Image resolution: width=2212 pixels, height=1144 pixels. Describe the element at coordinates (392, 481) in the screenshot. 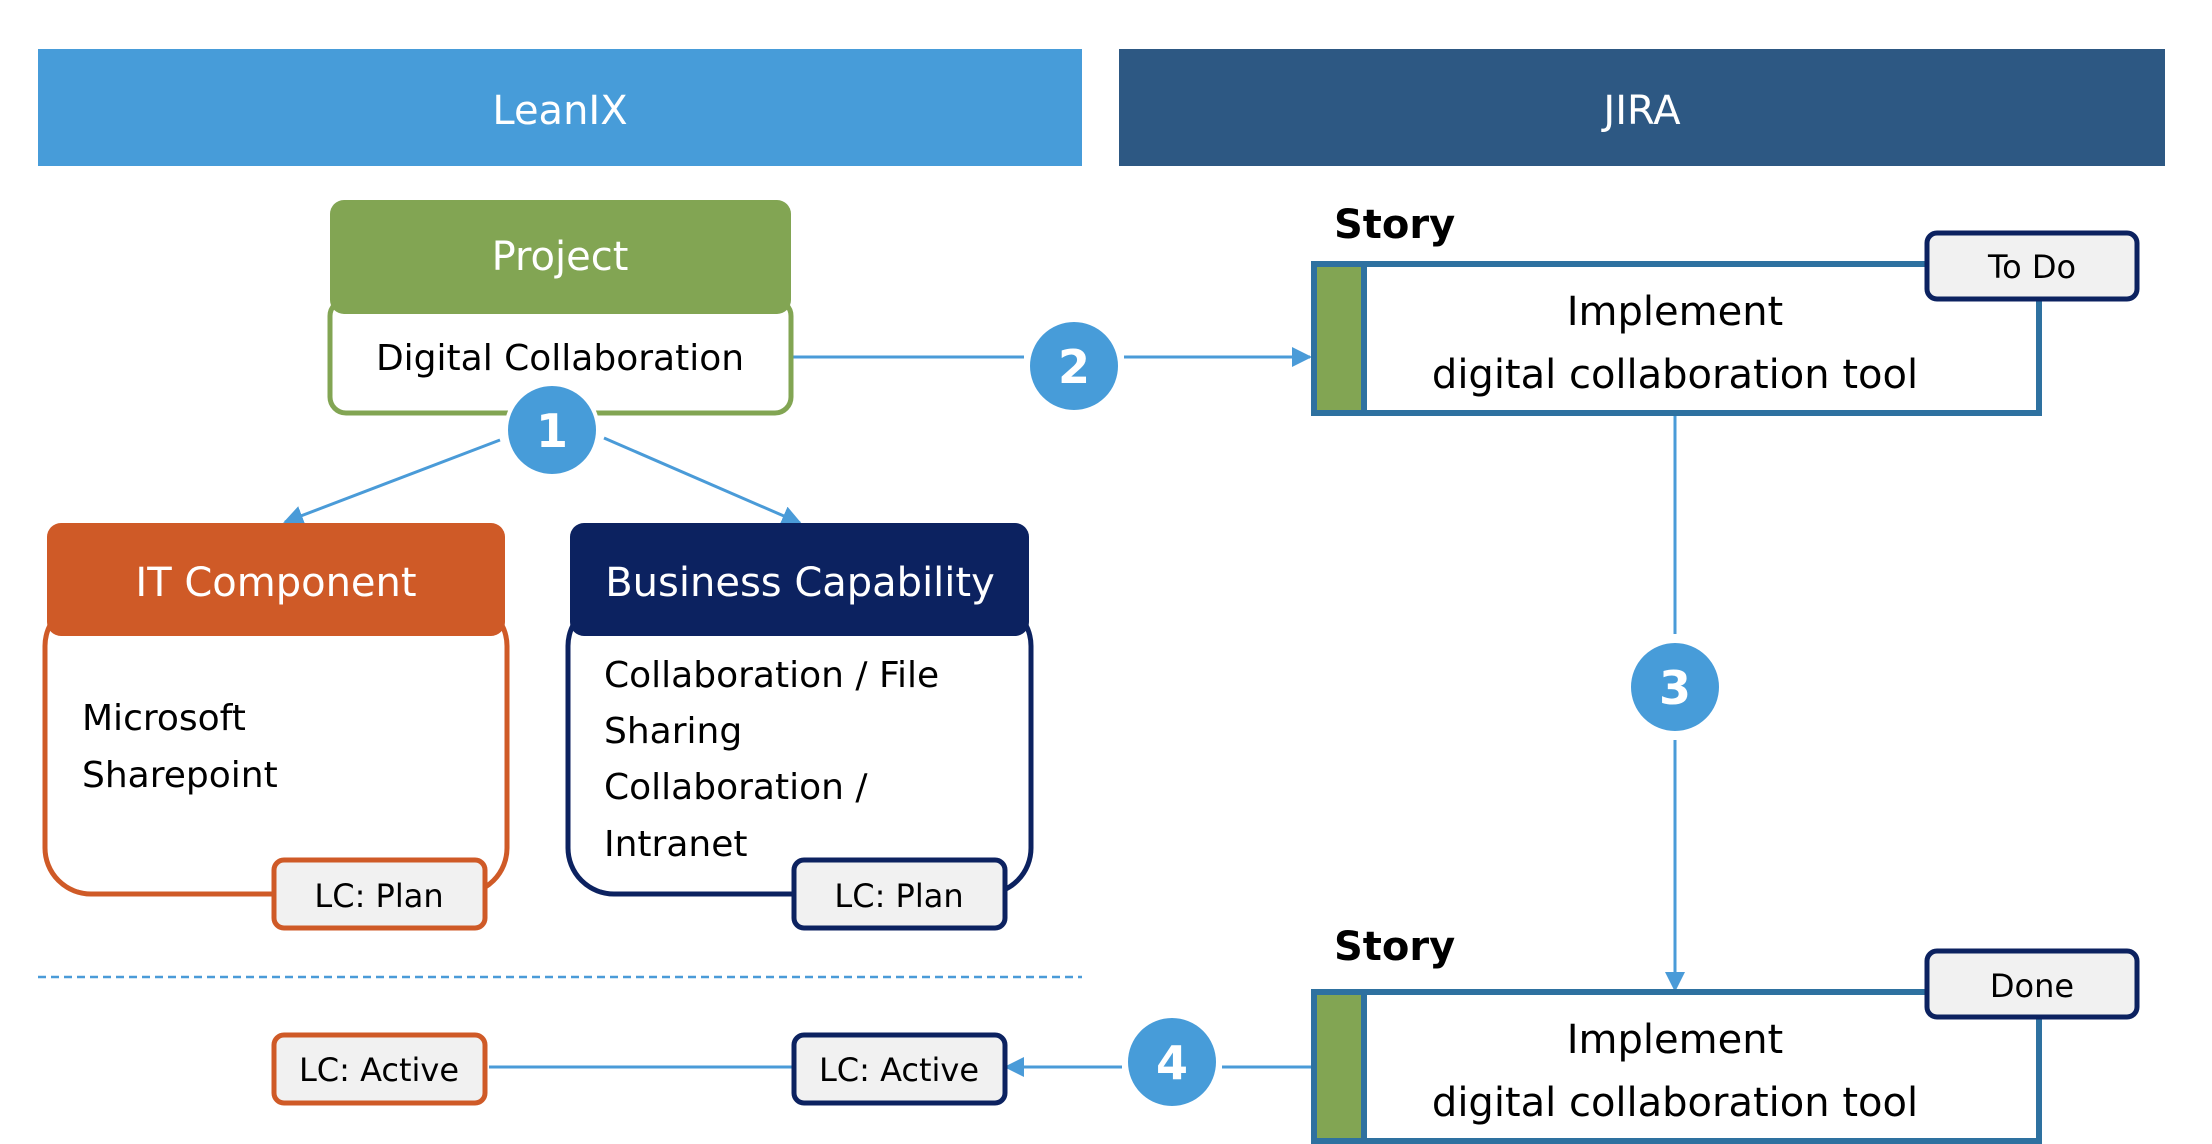

I see `connector-project-to-it-component` at that location.